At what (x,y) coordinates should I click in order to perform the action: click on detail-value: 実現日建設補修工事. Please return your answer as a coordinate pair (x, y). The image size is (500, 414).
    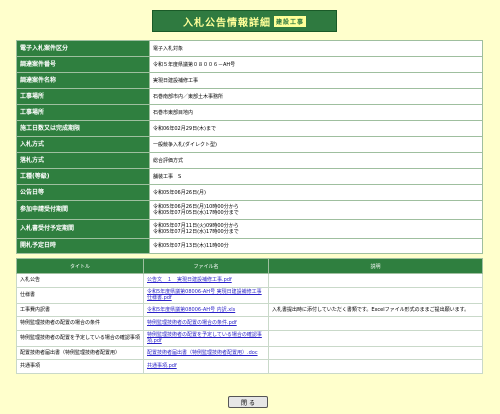
    Looking at the image, I should click on (316, 80).